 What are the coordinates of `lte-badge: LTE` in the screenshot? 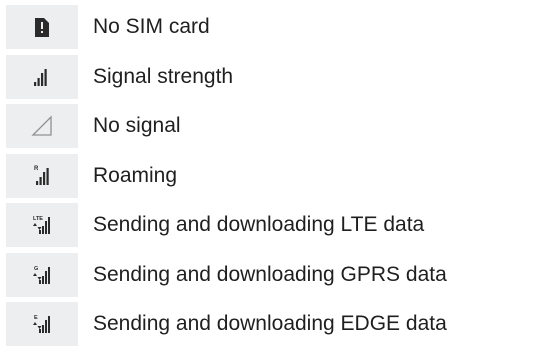 It's located at (38, 219).